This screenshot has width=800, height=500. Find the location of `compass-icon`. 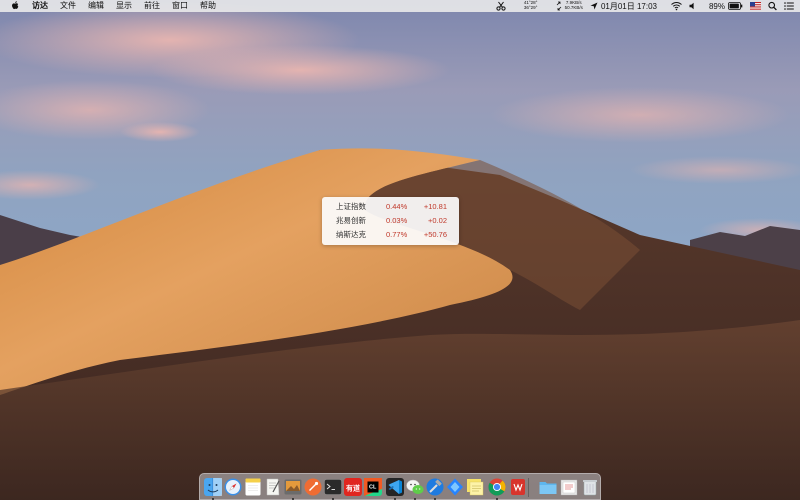

compass-icon is located at coordinates (233, 487).